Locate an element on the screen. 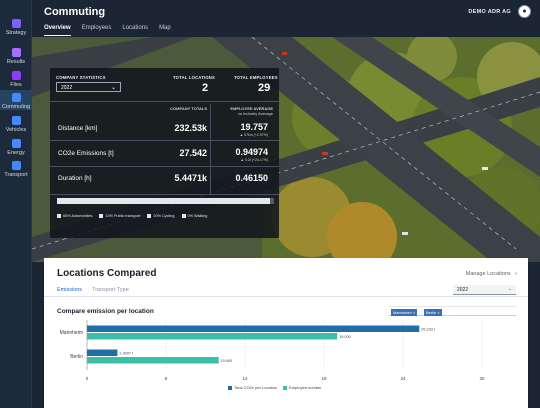 The height and width of the screenshot is (408, 540). modal-split-bar is located at coordinates (165, 201).